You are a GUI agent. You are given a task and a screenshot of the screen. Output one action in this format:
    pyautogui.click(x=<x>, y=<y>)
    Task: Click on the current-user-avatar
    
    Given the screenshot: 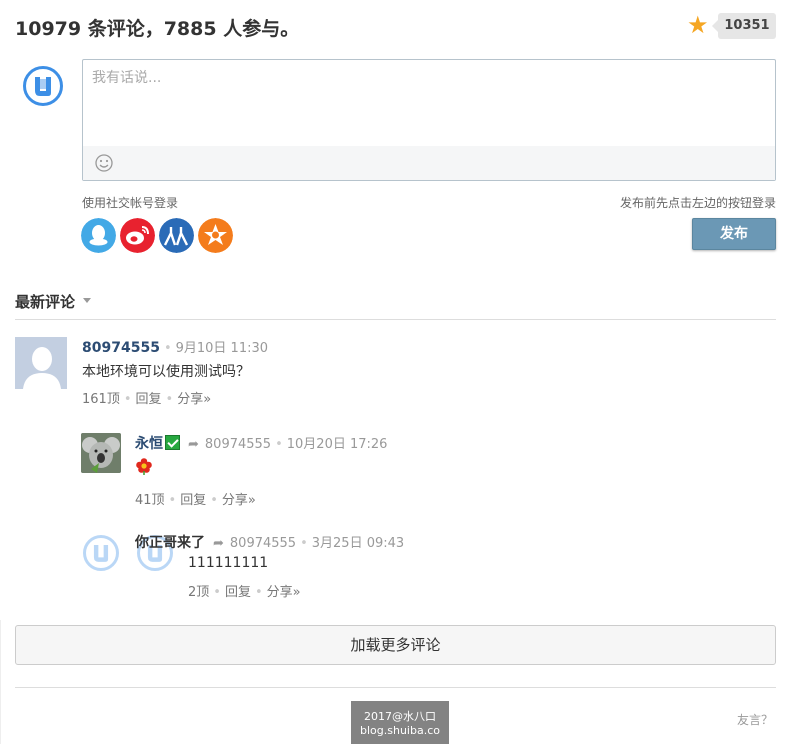 What is the action you would take?
    pyautogui.click(x=43, y=86)
    